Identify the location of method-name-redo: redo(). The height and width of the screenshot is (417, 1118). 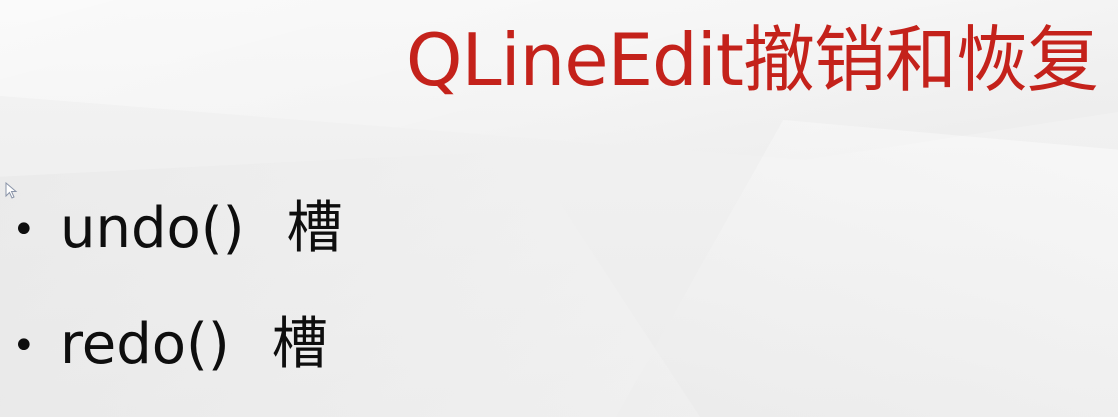
(145, 344).